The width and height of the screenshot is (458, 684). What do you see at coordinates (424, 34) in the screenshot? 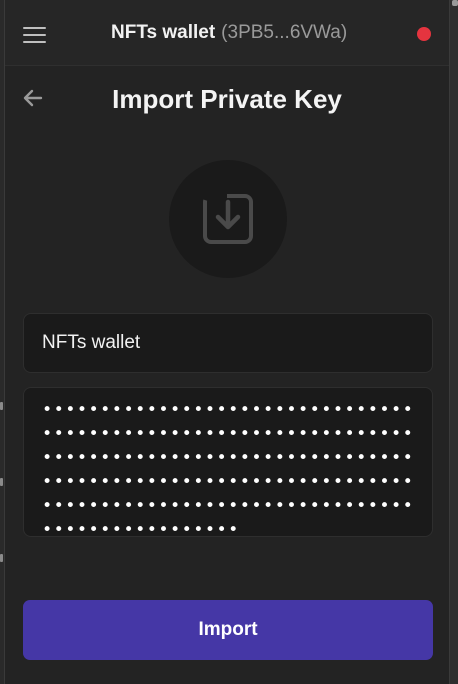
I see `status-indicator-dot` at bounding box center [424, 34].